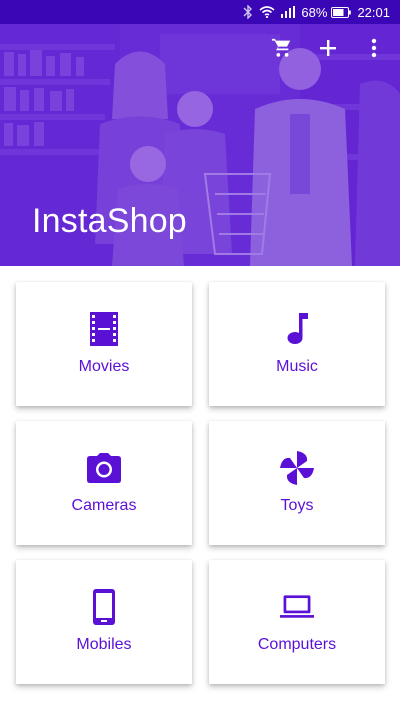  I want to click on category-label: Toys, so click(297, 505).